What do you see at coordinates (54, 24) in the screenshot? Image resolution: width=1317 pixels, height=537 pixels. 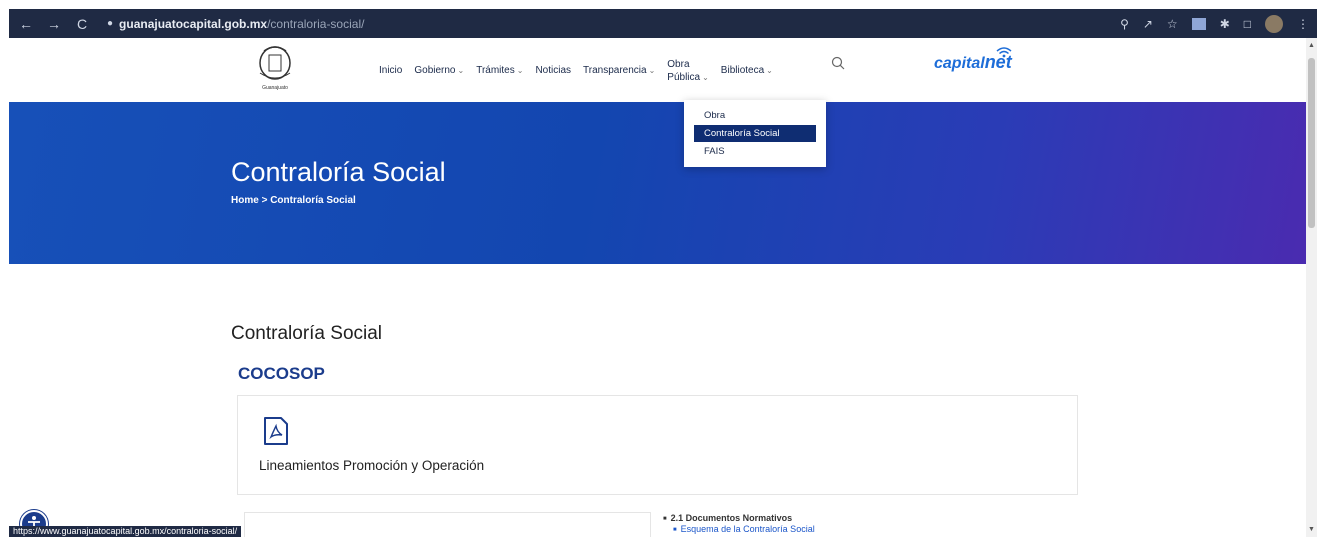 I see `forward-icon: →` at bounding box center [54, 24].